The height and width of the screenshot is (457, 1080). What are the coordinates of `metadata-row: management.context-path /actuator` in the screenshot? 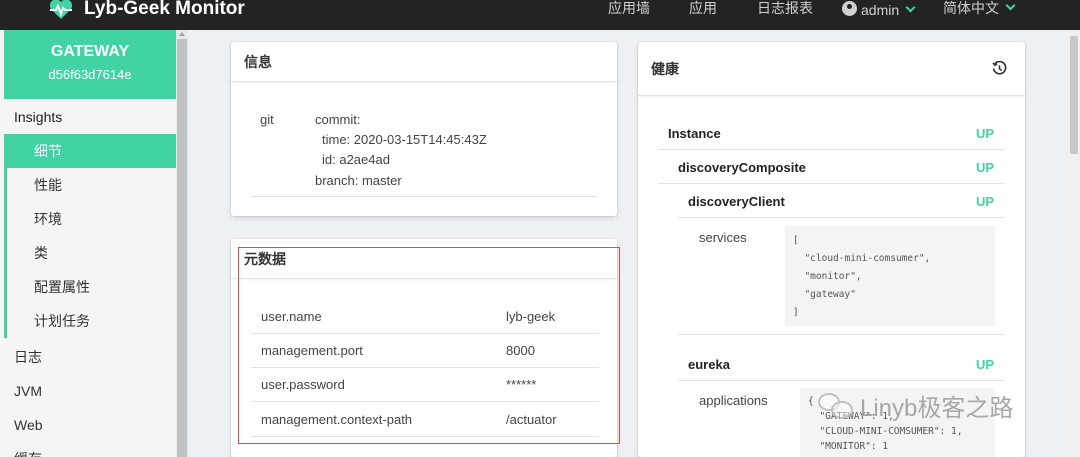 It's located at (425, 420).